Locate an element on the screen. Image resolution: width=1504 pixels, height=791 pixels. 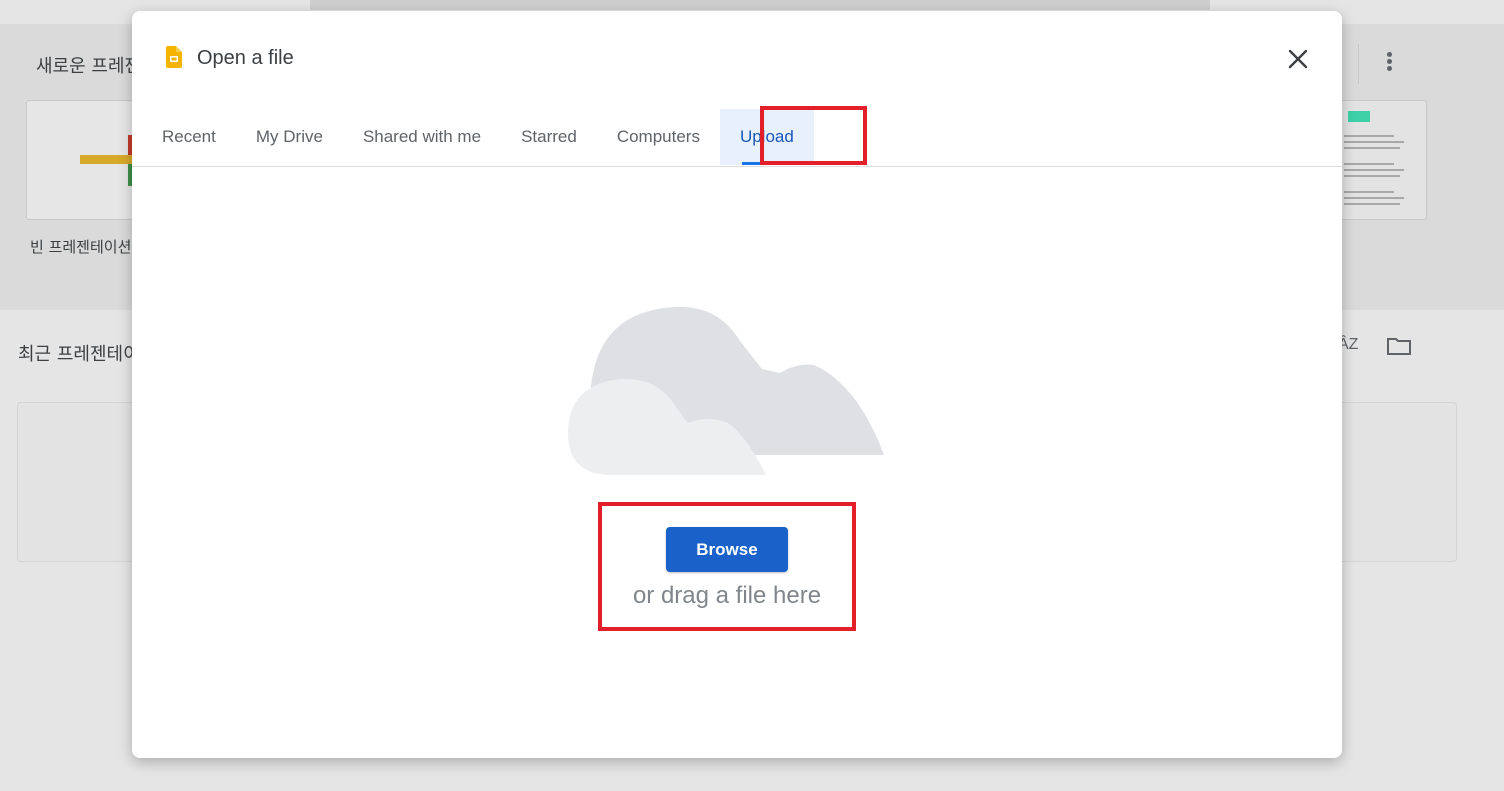
recent-presentations-title: 최근 프레젠테이 is located at coordinates (79, 354).